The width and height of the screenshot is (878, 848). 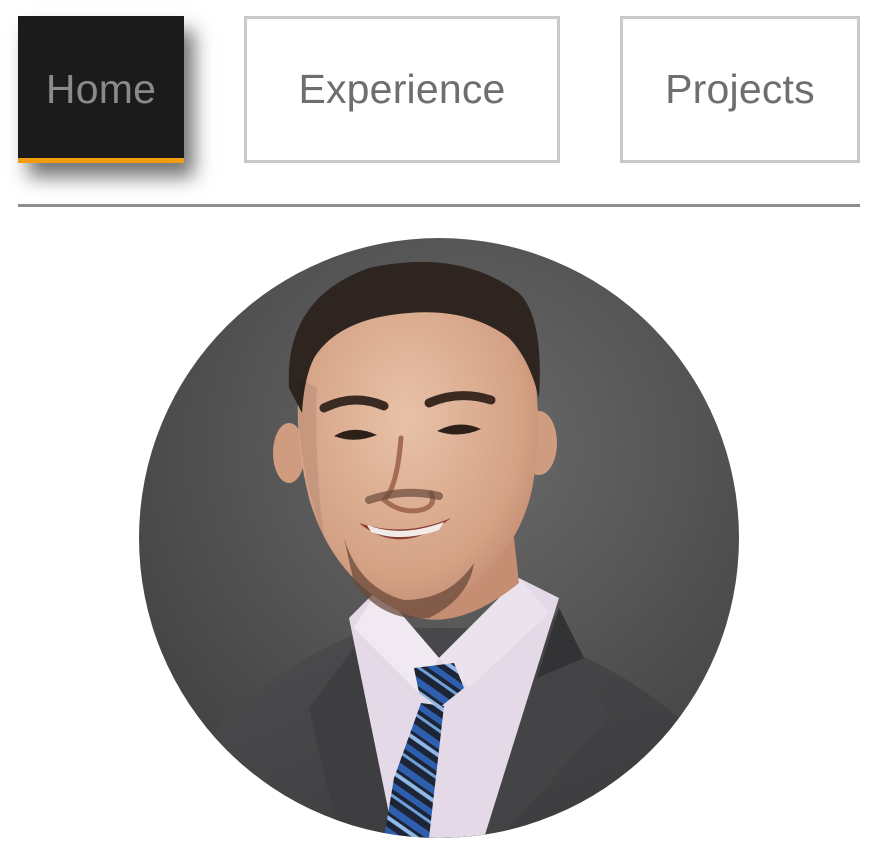 I want to click on nav-divider, so click(x=439, y=205).